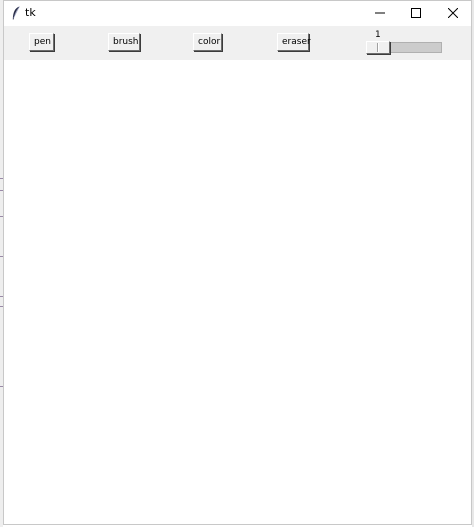  Describe the element at coordinates (237, 43) in the screenshot. I see `toolbar: pen brush color eraser 1` at that location.